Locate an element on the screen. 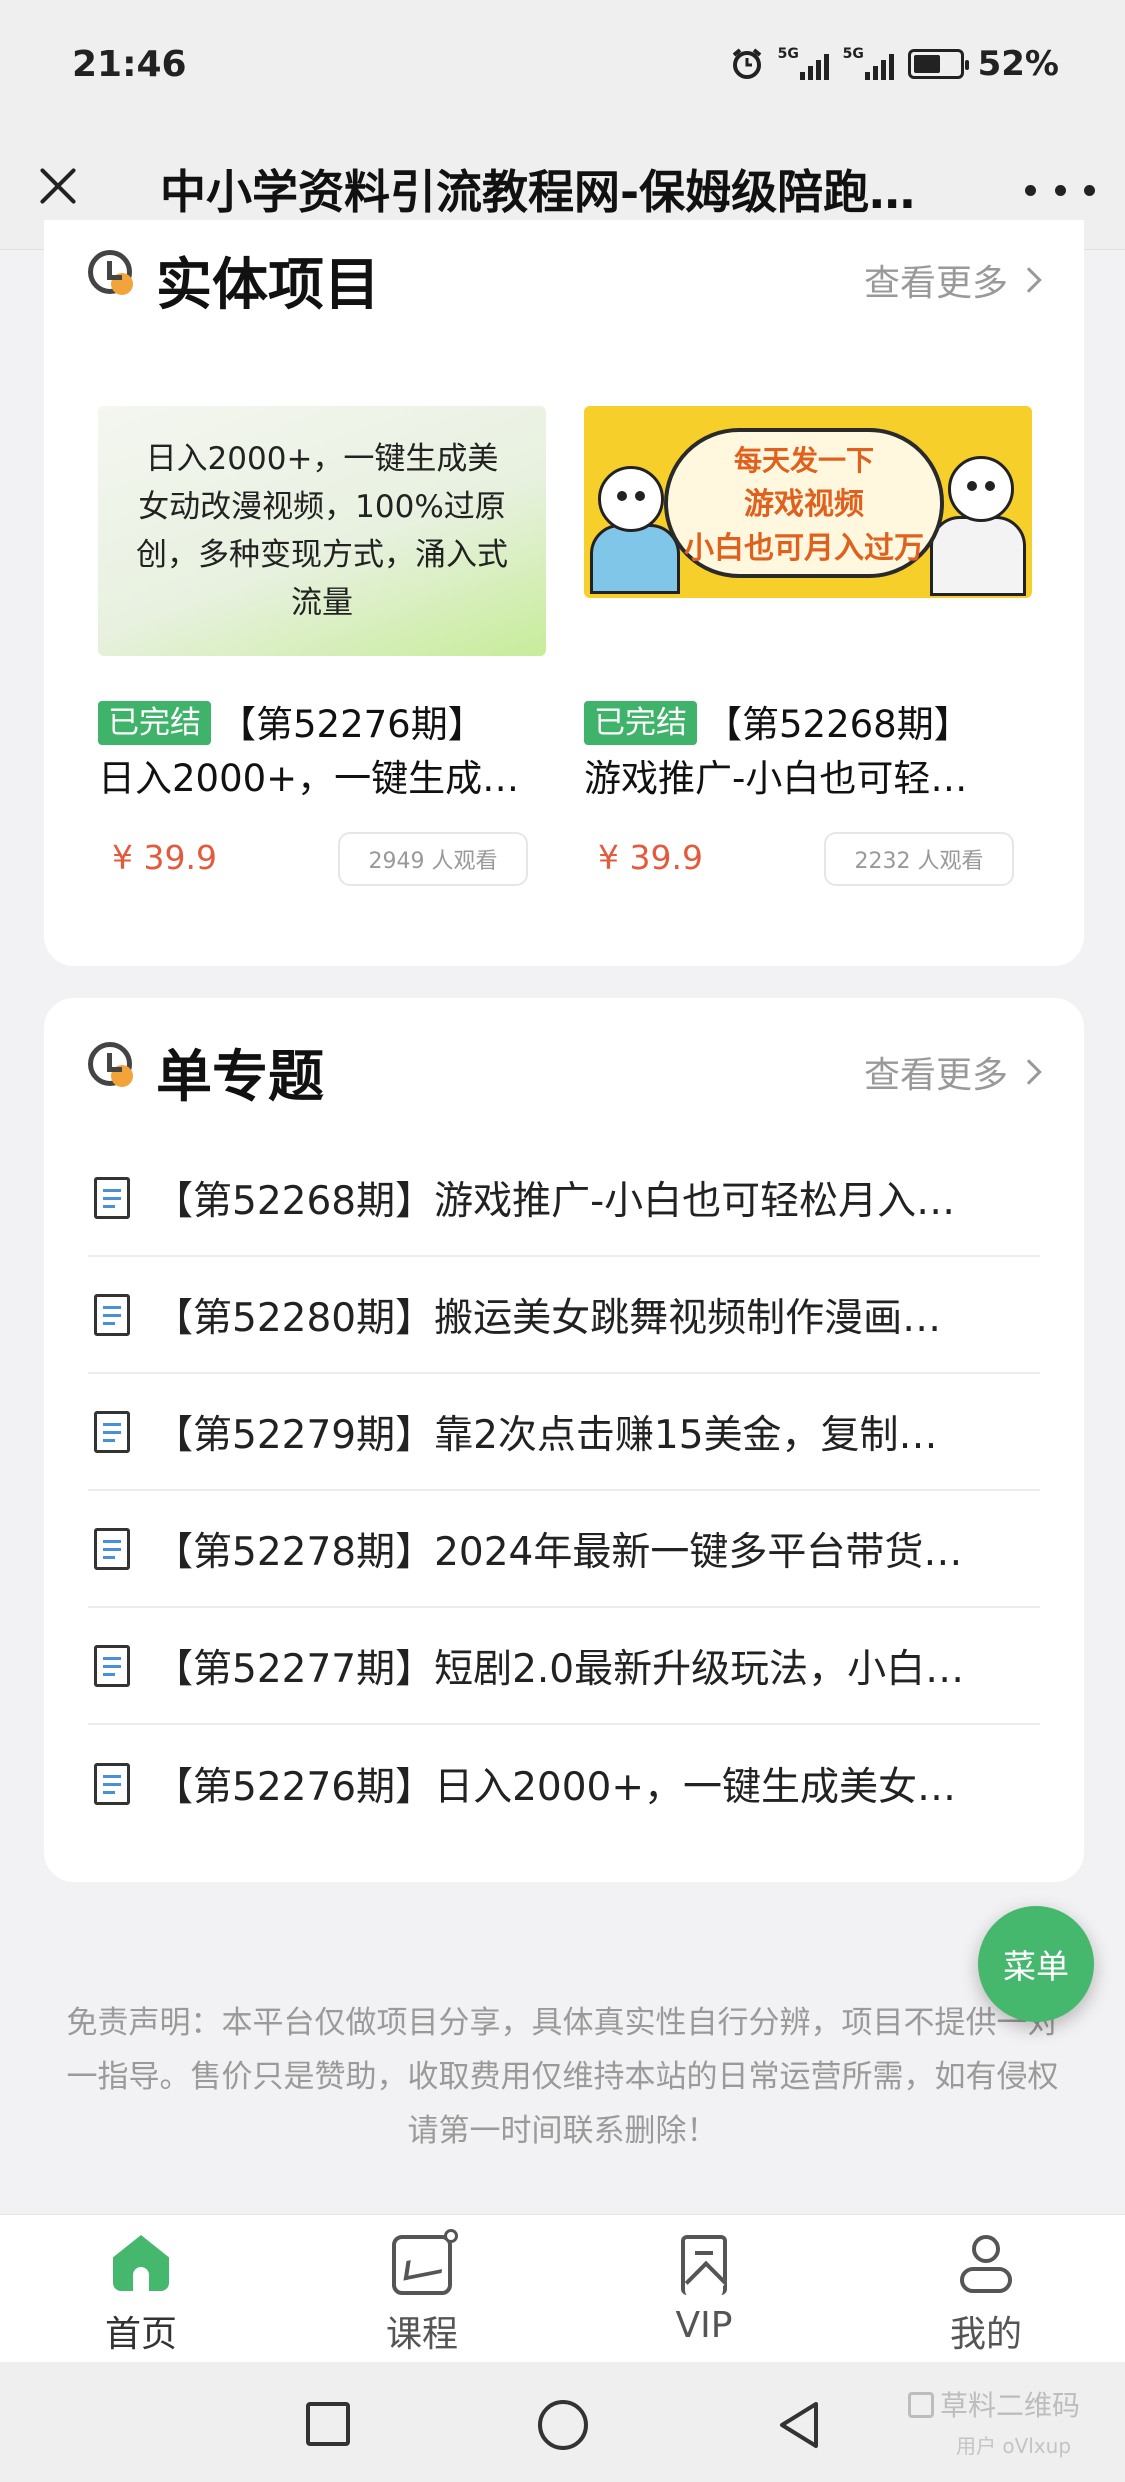 The image size is (1125, 2482). section-title: 实体项目 is located at coordinates (268, 285).